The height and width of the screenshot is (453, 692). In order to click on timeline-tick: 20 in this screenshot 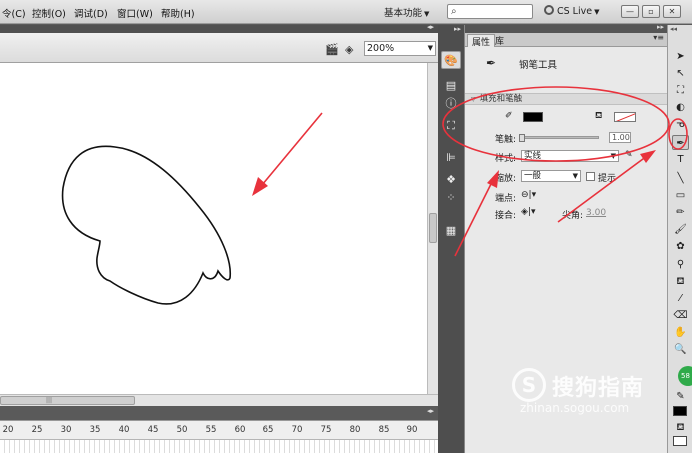, I will do `click(8, 430)`.